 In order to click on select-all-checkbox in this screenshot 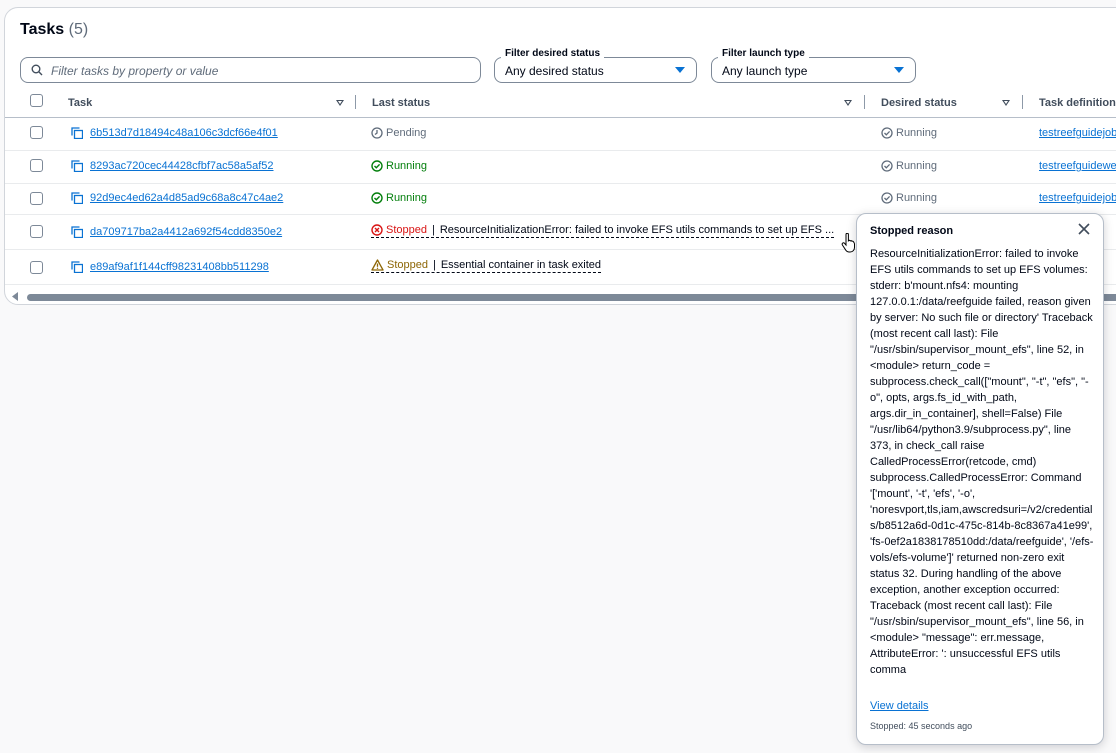, I will do `click(36, 100)`.